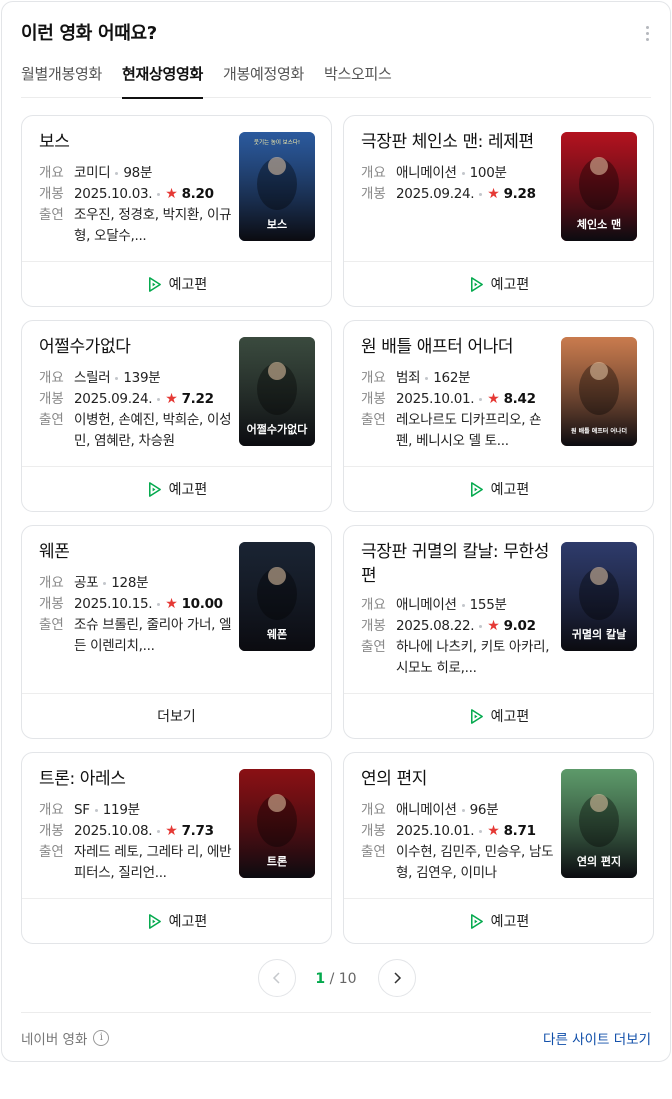  Describe the element at coordinates (510, 285) in the screenshot. I see `action-label: 예고편` at that location.